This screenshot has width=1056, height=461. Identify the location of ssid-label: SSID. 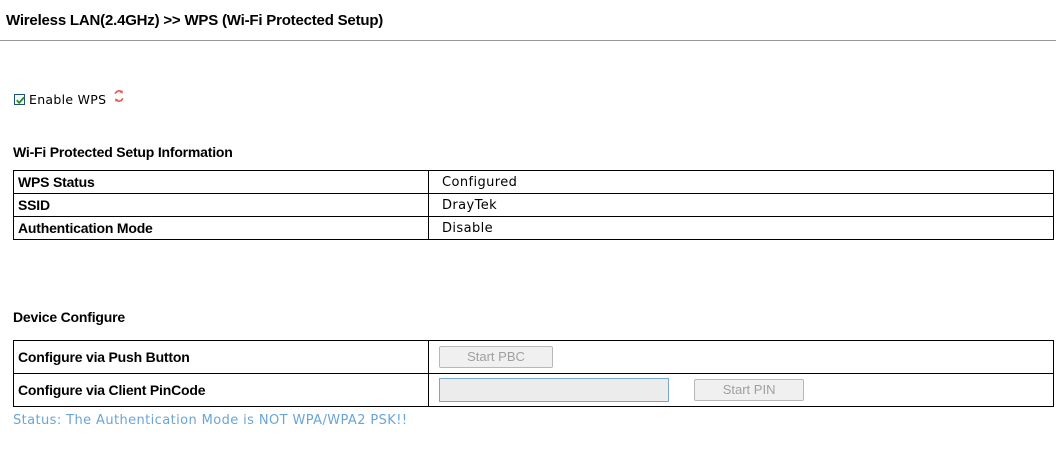
(221, 205).